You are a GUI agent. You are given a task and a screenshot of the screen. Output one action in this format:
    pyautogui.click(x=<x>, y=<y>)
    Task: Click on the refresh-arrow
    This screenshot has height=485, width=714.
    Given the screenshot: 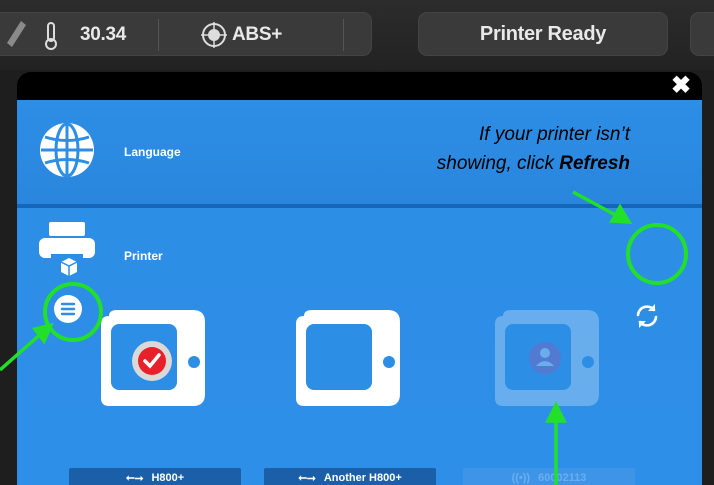 What is the action you would take?
    pyautogui.click(x=597, y=205)
    